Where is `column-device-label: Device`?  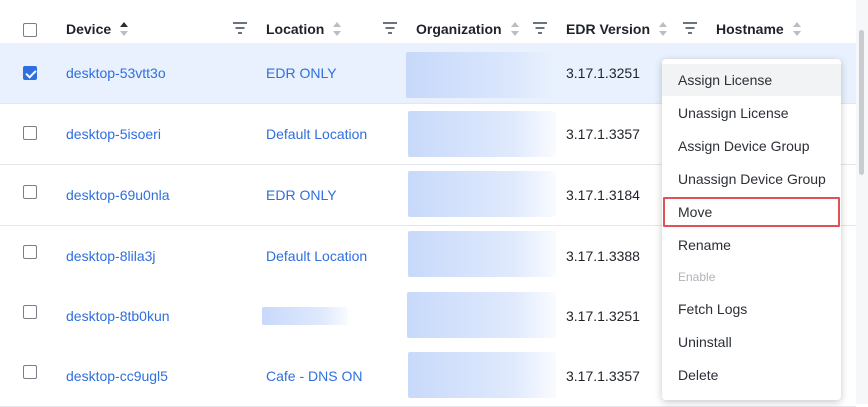 column-device-label: Device is located at coordinates (89, 29).